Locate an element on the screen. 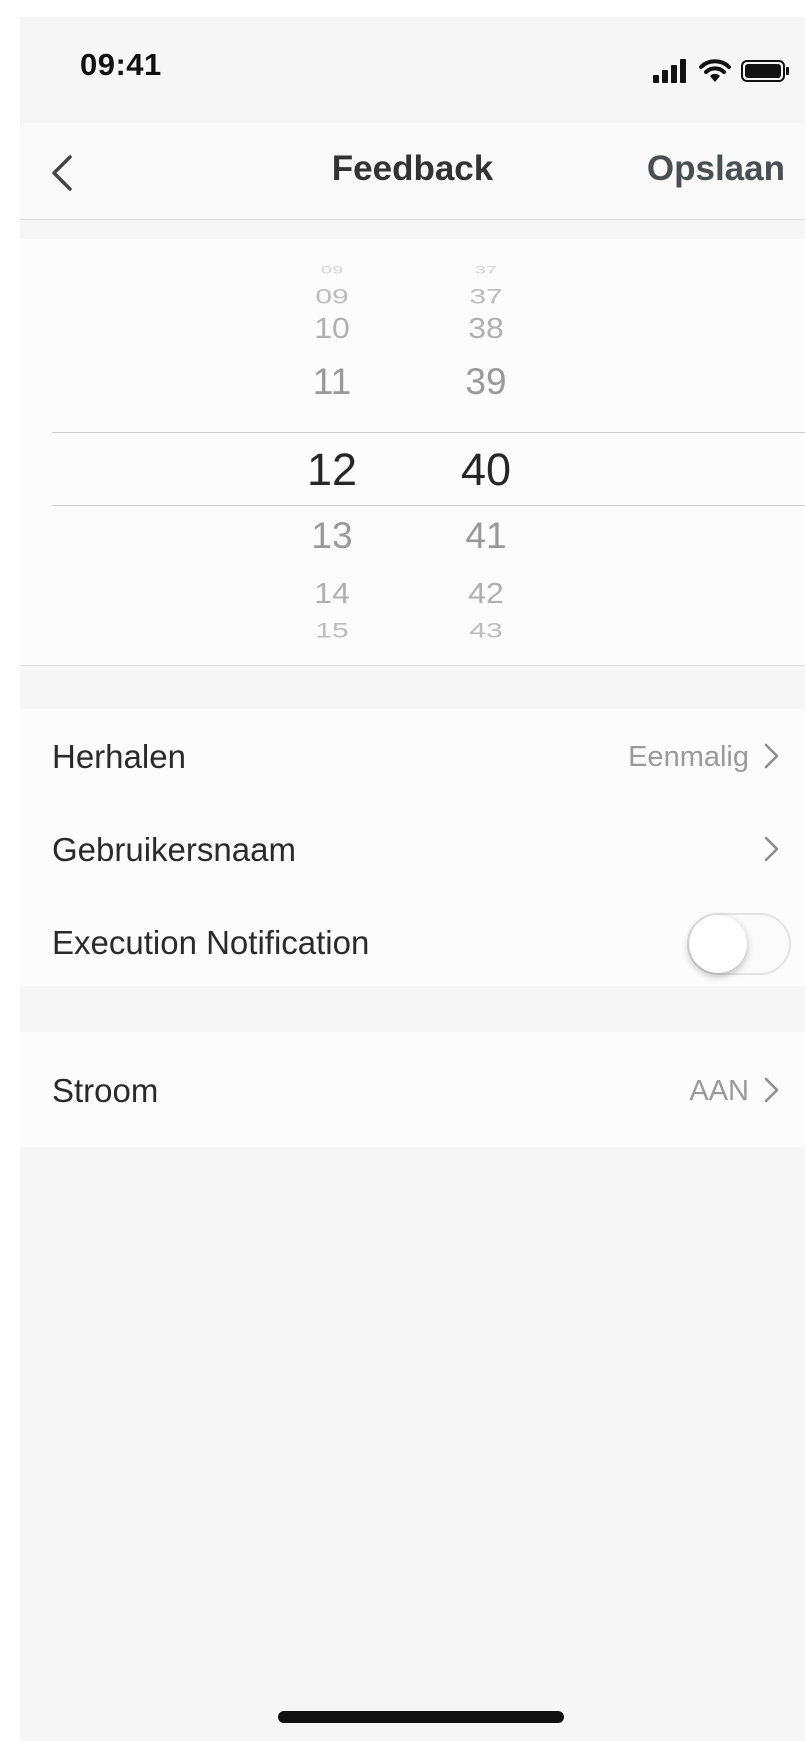 The image size is (805, 1741). notification-toggle is located at coordinates (739, 944).